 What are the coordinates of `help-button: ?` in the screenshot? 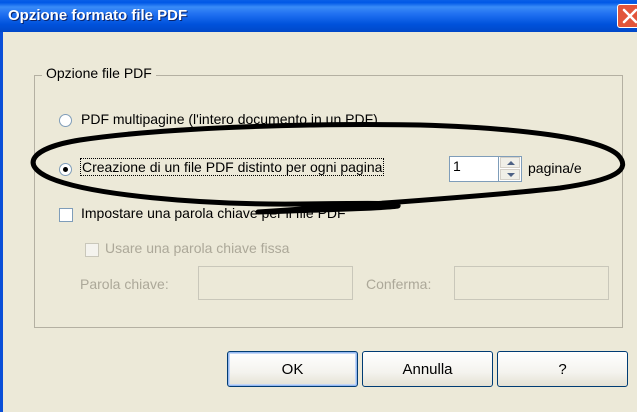 It's located at (562, 369).